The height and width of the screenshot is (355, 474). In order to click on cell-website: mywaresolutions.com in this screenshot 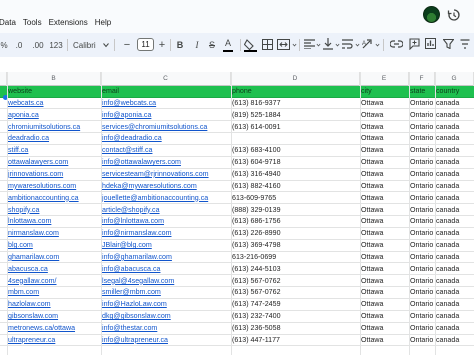, I will do `click(54, 186)`.